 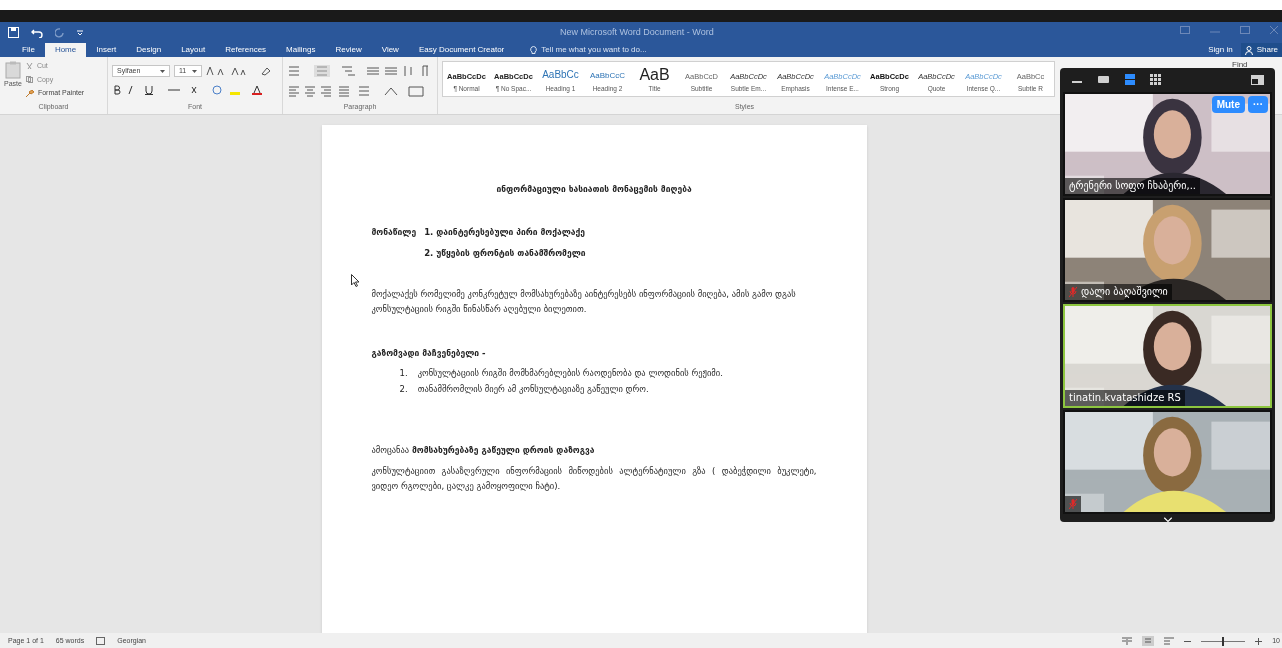 I want to click on document-heading: ინფორმაციული ხასიათის მონაცემის მიღება, so click(x=594, y=189).